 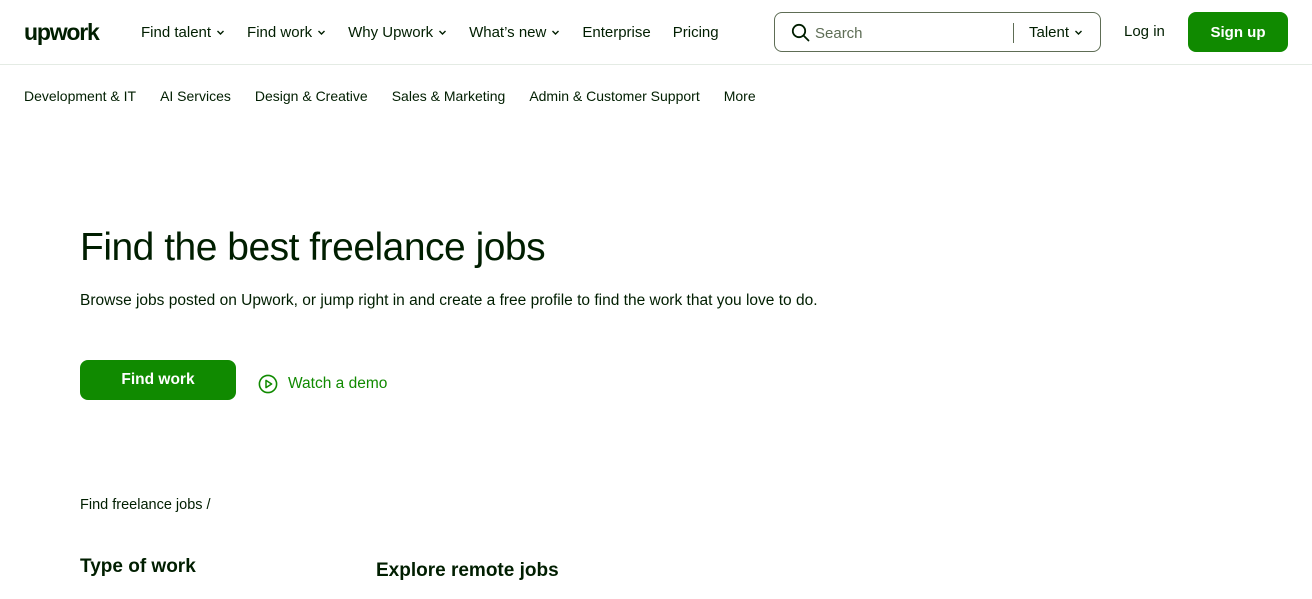 I want to click on nav-enterprise: Enterprise, so click(x=616, y=32).